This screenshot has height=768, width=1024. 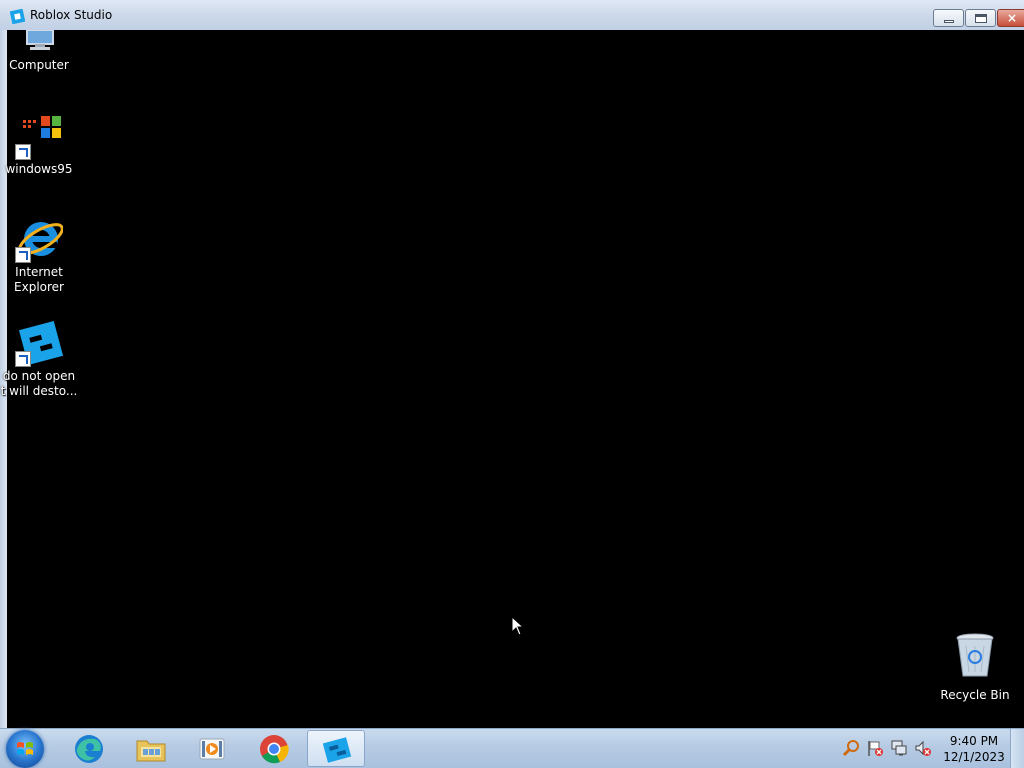 What do you see at coordinates (39, 272) in the screenshot?
I see `desktop-icon-label-line1: Internet` at bounding box center [39, 272].